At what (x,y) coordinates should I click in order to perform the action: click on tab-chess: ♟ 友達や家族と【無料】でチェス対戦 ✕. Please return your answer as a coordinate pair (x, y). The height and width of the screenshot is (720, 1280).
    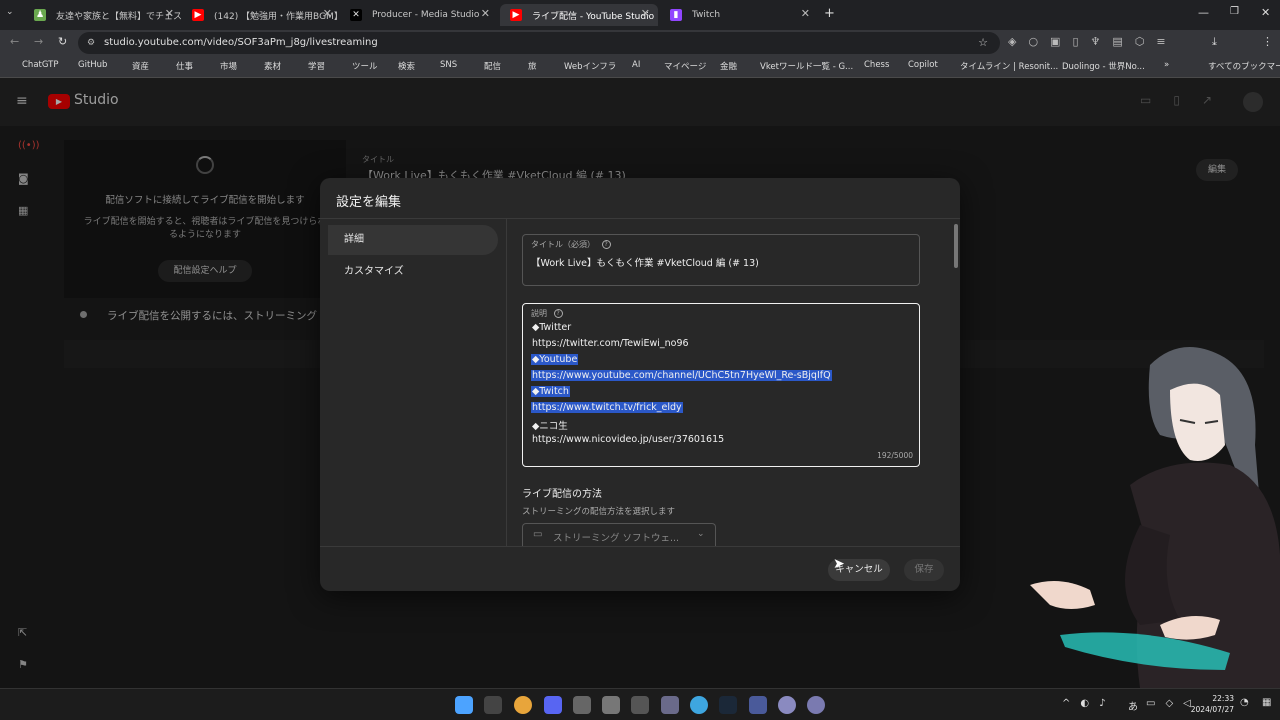
    Looking at the image, I should click on (103, 15).